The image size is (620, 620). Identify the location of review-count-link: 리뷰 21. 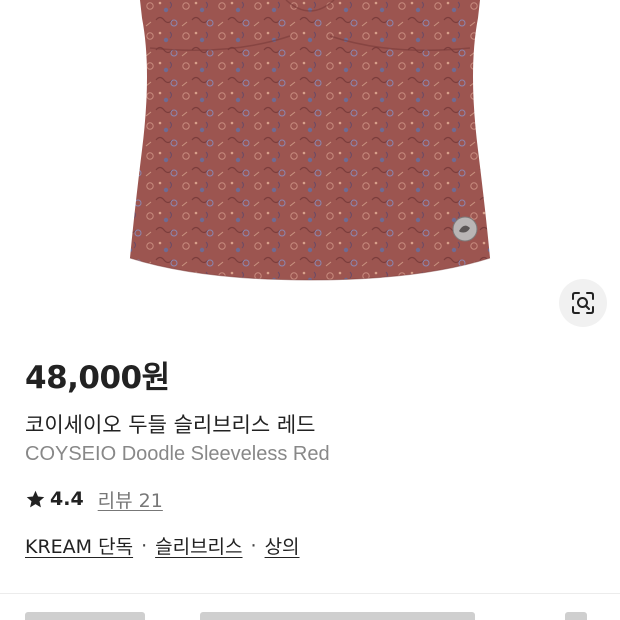
(130, 499).